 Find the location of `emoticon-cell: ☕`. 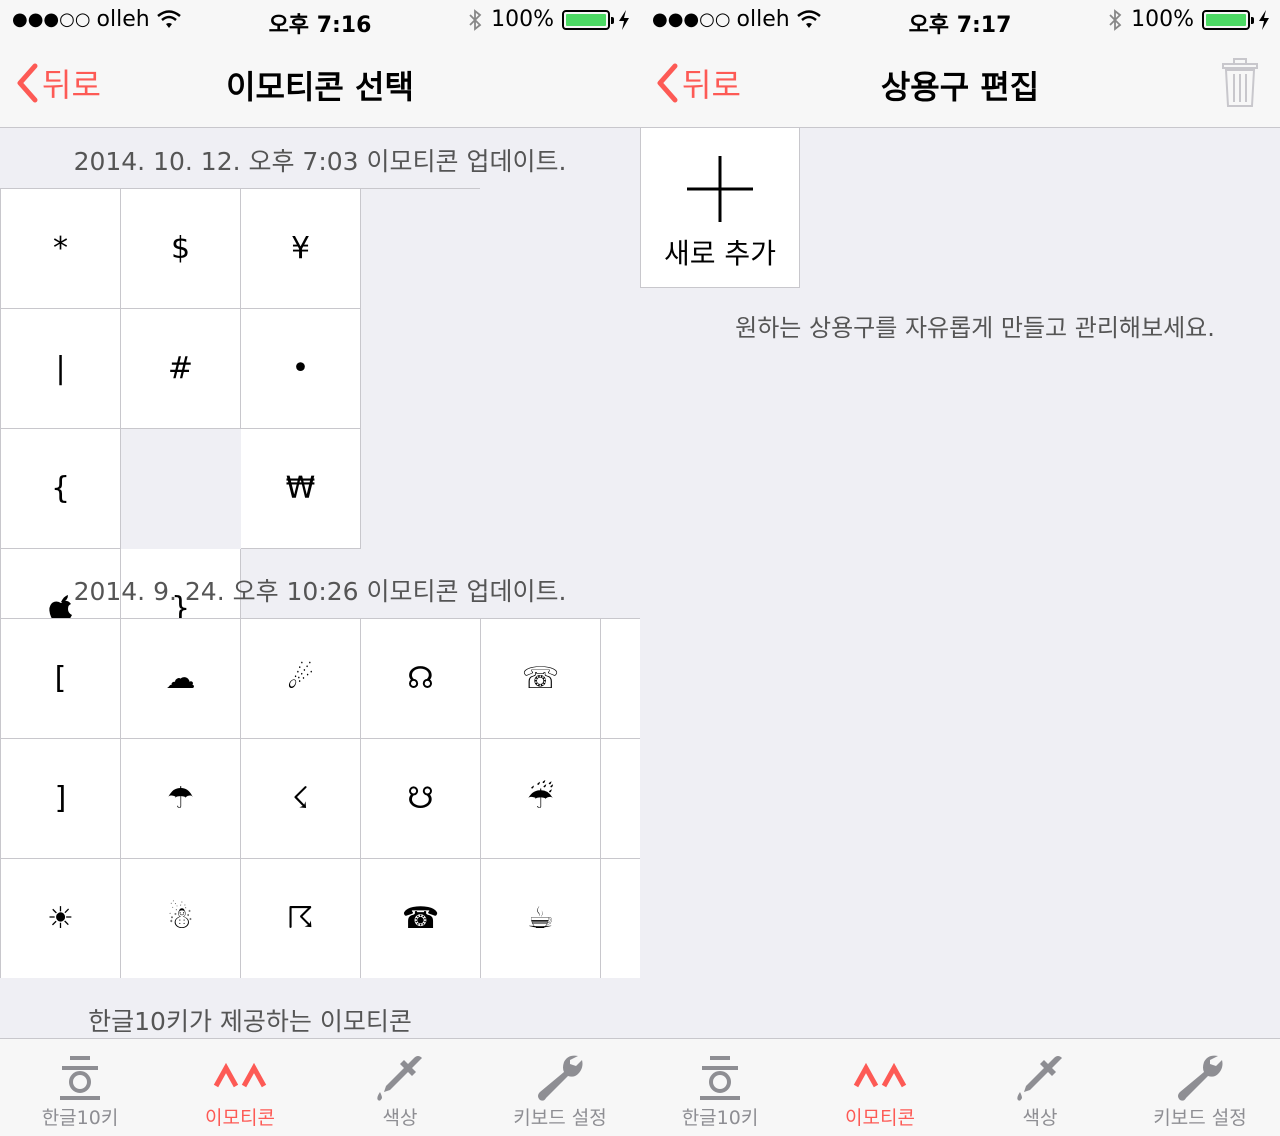

emoticon-cell: ☕ is located at coordinates (541, 918).